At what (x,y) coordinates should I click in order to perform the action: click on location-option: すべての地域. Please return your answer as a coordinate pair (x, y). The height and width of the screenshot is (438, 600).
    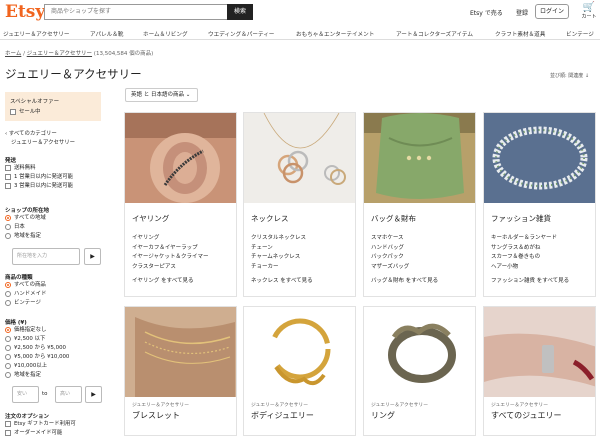
    Looking at the image, I should click on (27, 218).